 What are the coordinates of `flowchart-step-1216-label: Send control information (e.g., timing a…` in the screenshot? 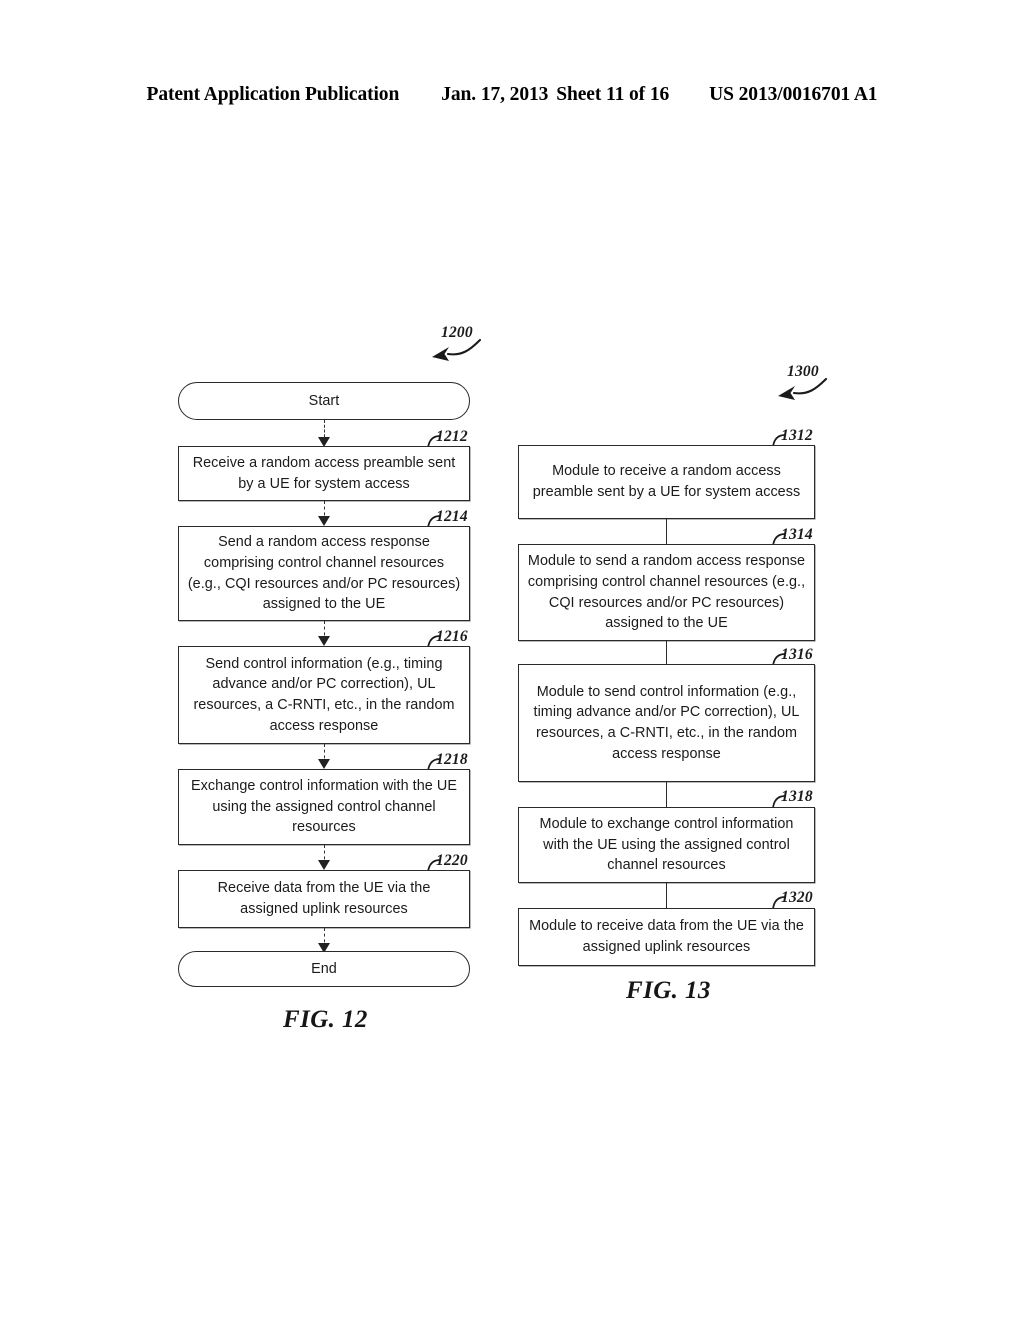 It's located at (324, 694).